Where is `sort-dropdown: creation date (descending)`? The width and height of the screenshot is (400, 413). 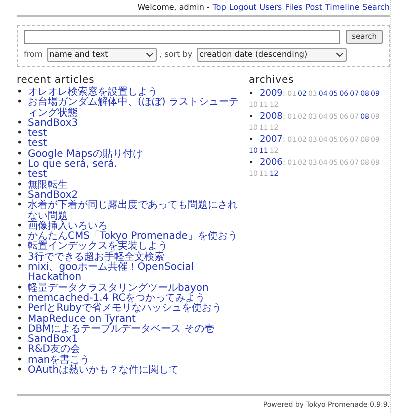
sort-dropdown: creation date (descending) is located at coordinates (271, 55).